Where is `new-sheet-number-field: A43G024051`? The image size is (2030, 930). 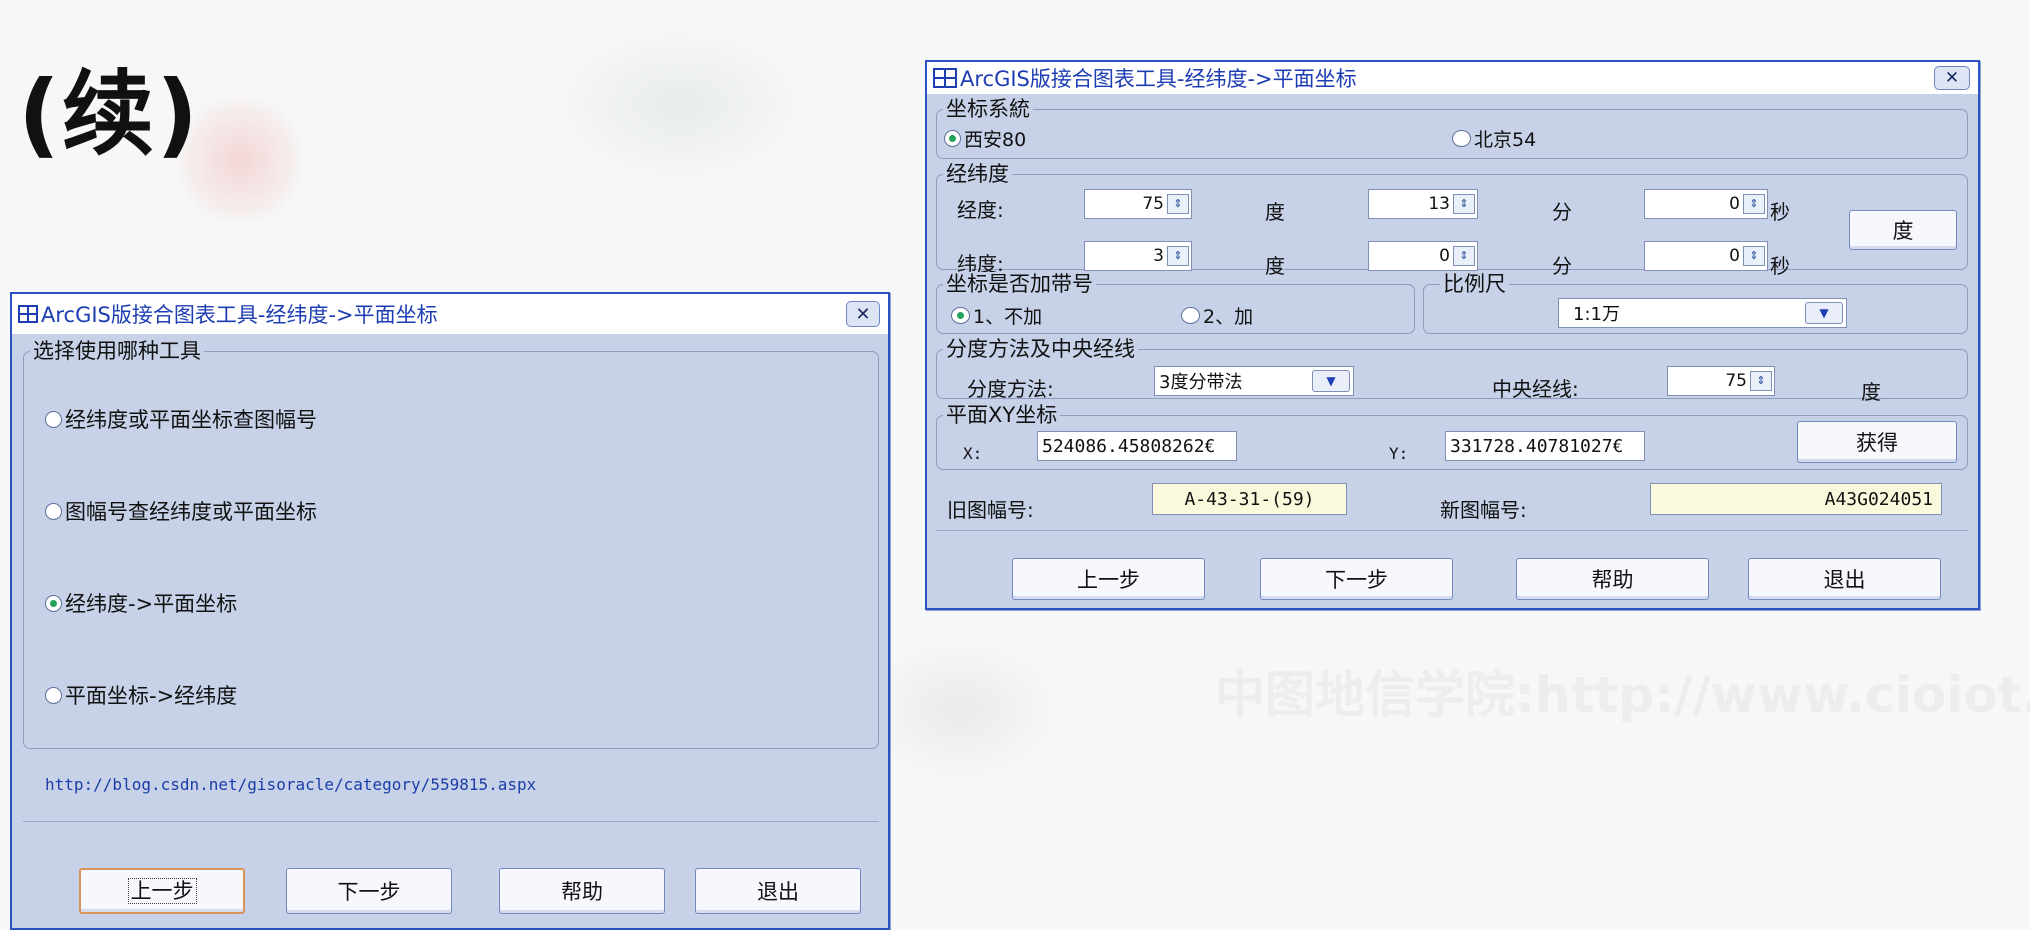 new-sheet-number-field: A43G024051 is located at coordinates (1796, 499).